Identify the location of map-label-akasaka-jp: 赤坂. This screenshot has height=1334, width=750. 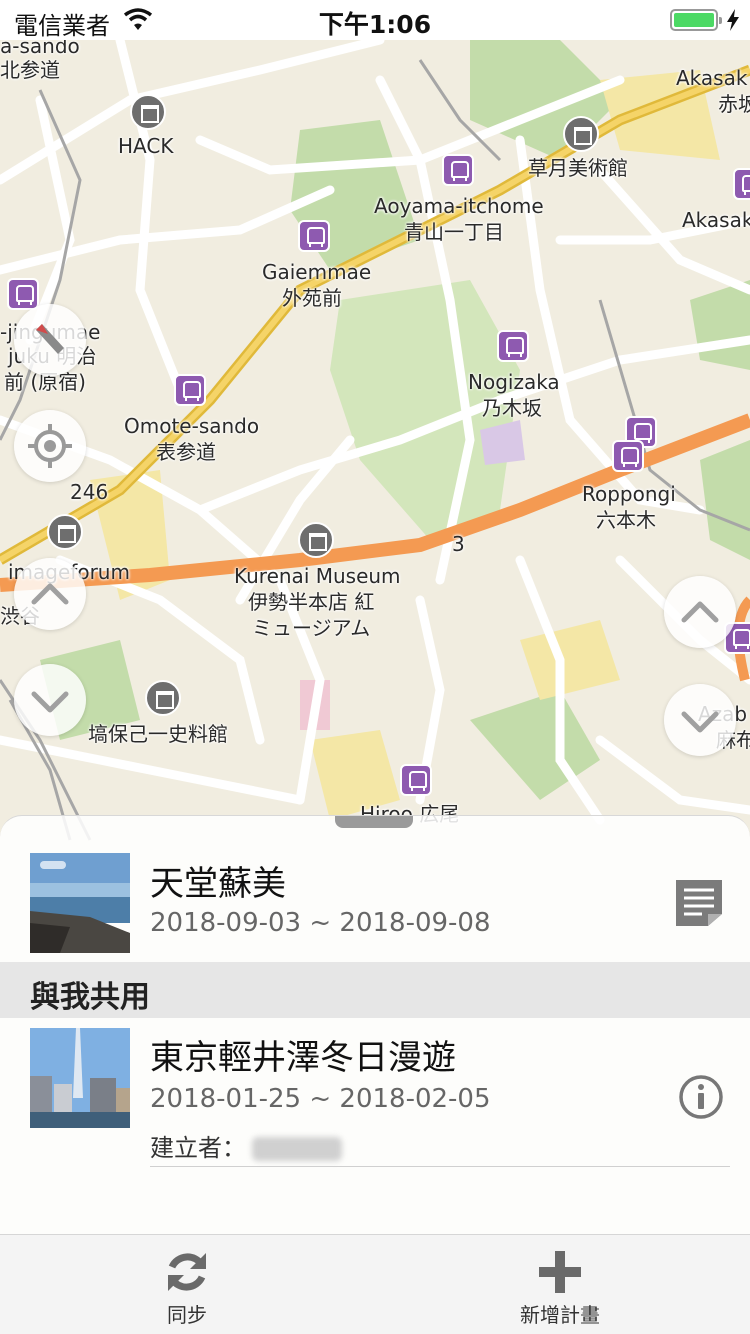
(734, 104).